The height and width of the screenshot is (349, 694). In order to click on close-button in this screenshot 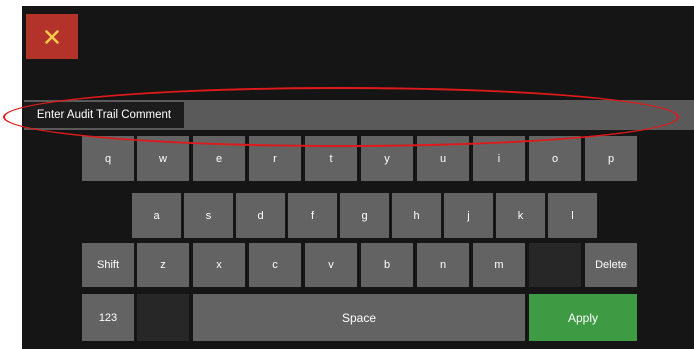, I will do `click(52, 36)`.